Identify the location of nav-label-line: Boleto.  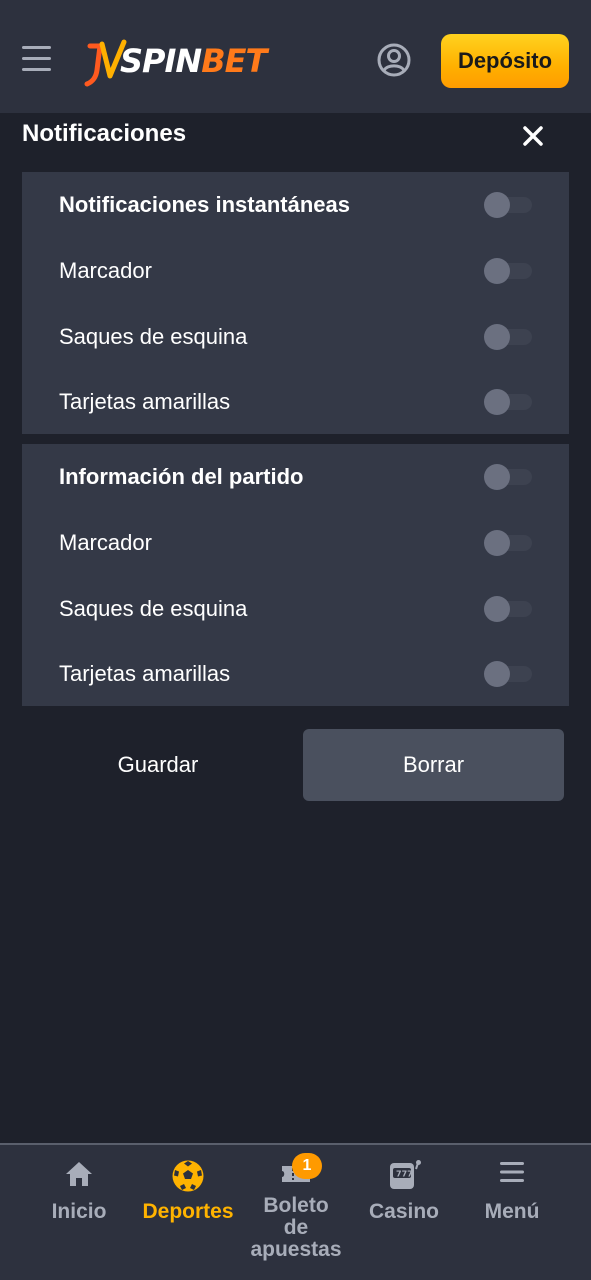
(296, 1205).